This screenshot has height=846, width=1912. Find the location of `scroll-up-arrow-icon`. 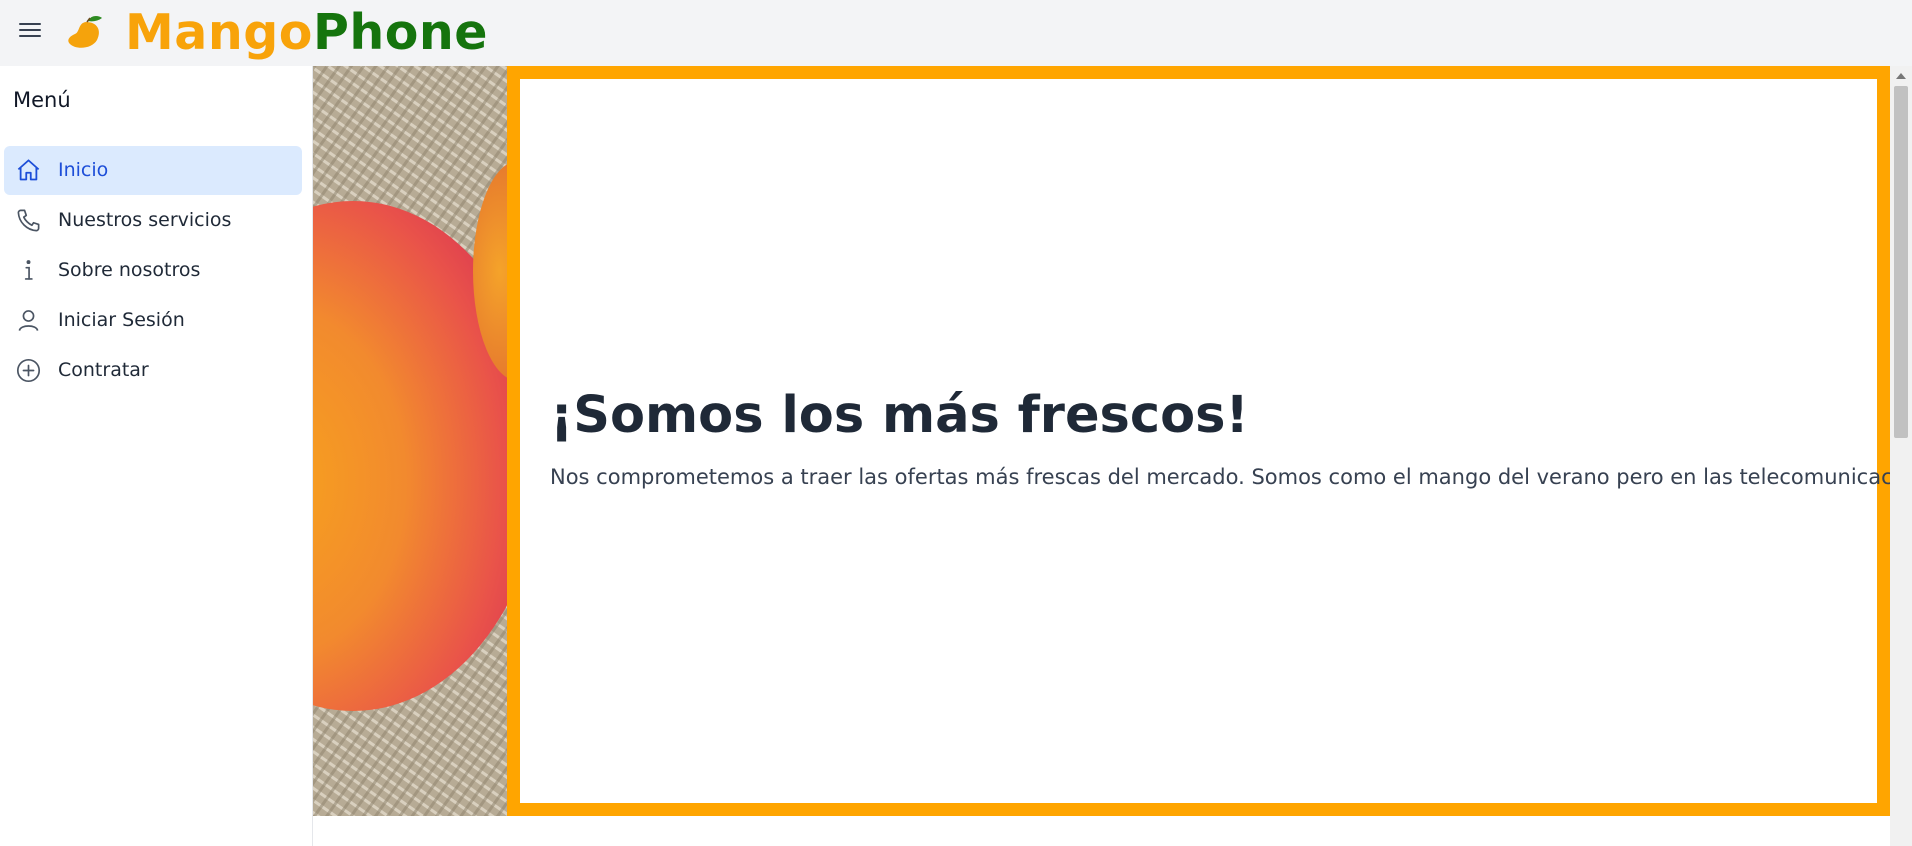

scroll-up-arrow-icon is located at coordinates (1901, 76).